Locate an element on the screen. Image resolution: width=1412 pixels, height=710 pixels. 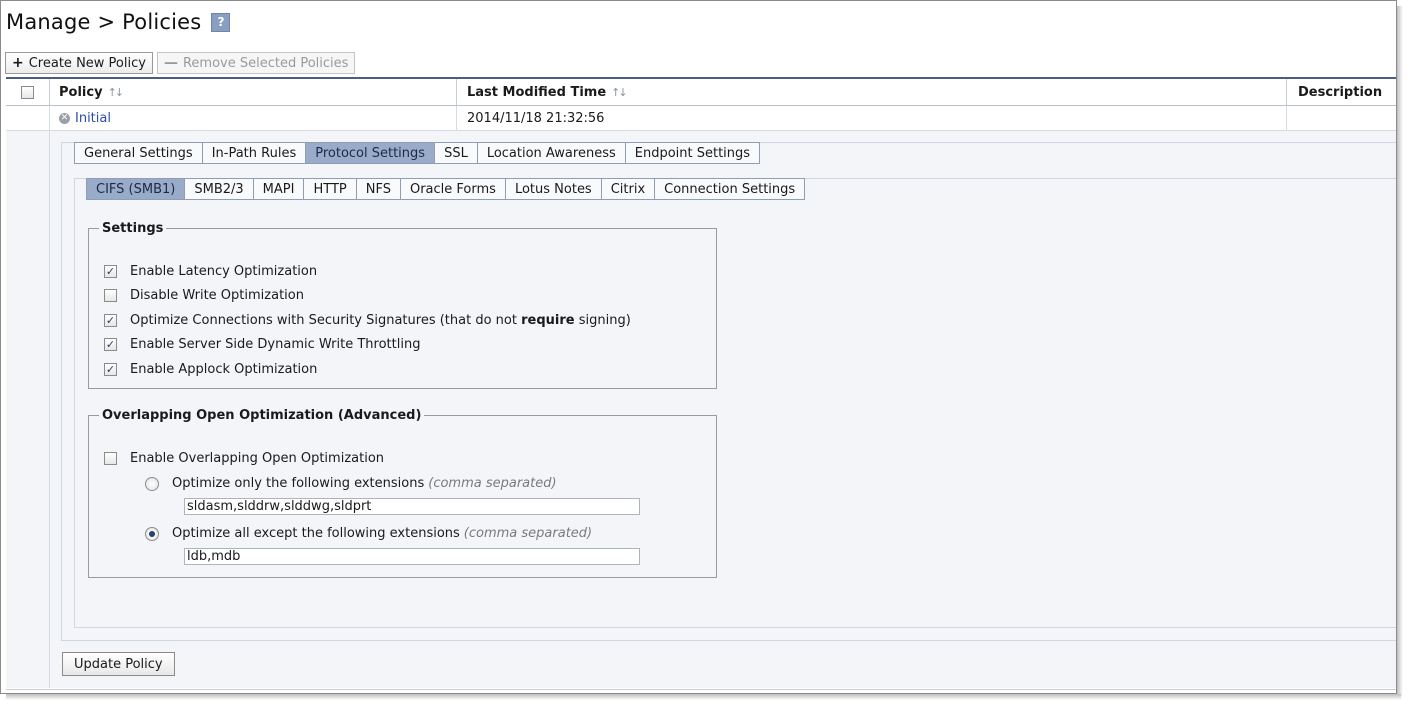
collapse-icon: ✕ is located at coordinates (64, 118).